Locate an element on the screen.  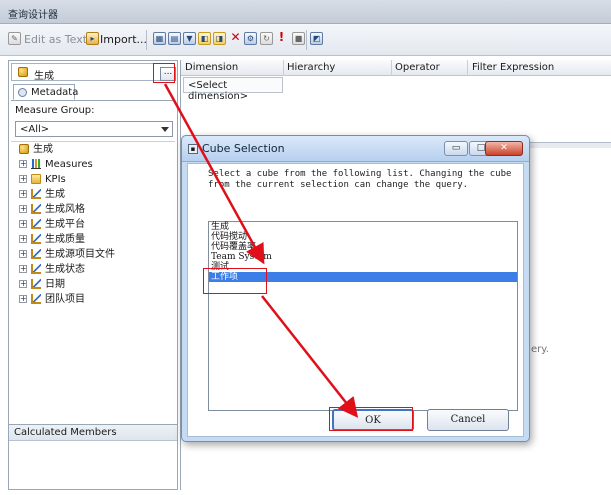
edit-as-text-button: Edit as Text is located at coordinates (55, 39).